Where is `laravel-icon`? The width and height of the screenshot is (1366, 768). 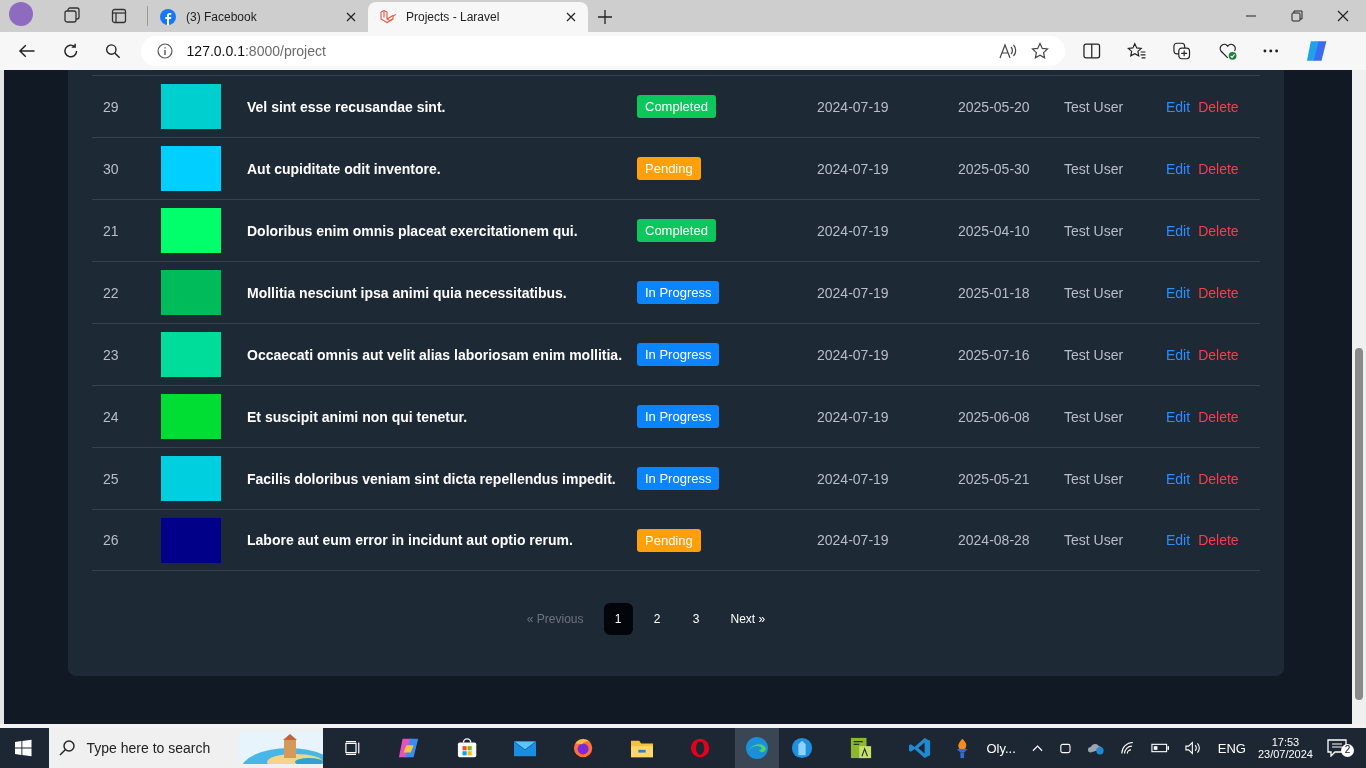
laravel-icon is located at coordinates (388, 17).